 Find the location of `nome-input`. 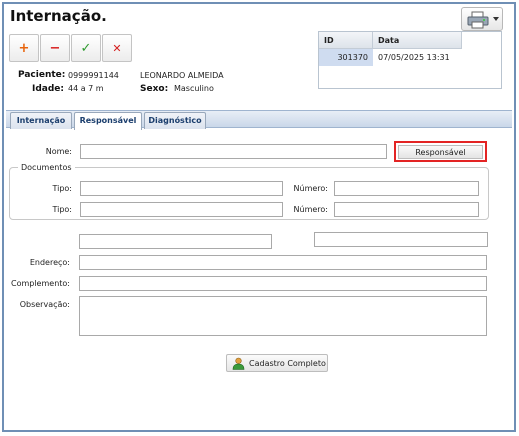

nome-input is located at coordinates (233, 151).